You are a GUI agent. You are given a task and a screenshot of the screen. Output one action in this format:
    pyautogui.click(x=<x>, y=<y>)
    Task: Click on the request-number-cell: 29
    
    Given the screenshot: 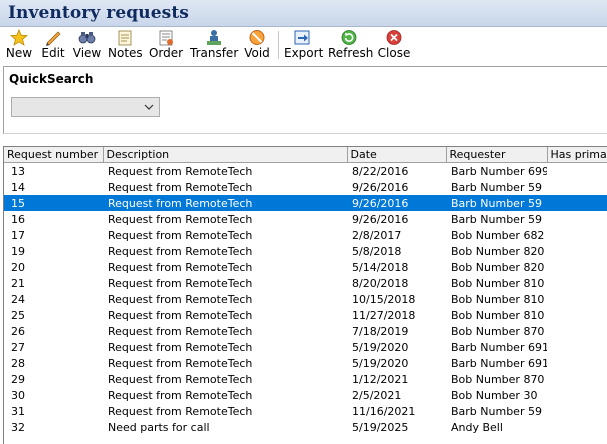 What is the action you would take?
    pyautogui.click(x=18, y=379)
    